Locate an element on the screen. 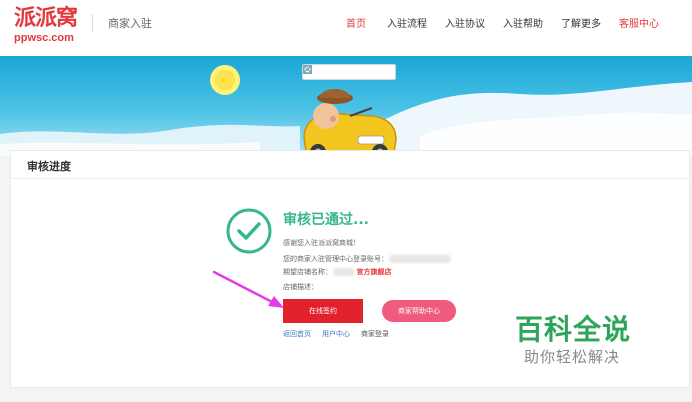  logo-domain: ppwsc.com is located at coordinates (44, 38).